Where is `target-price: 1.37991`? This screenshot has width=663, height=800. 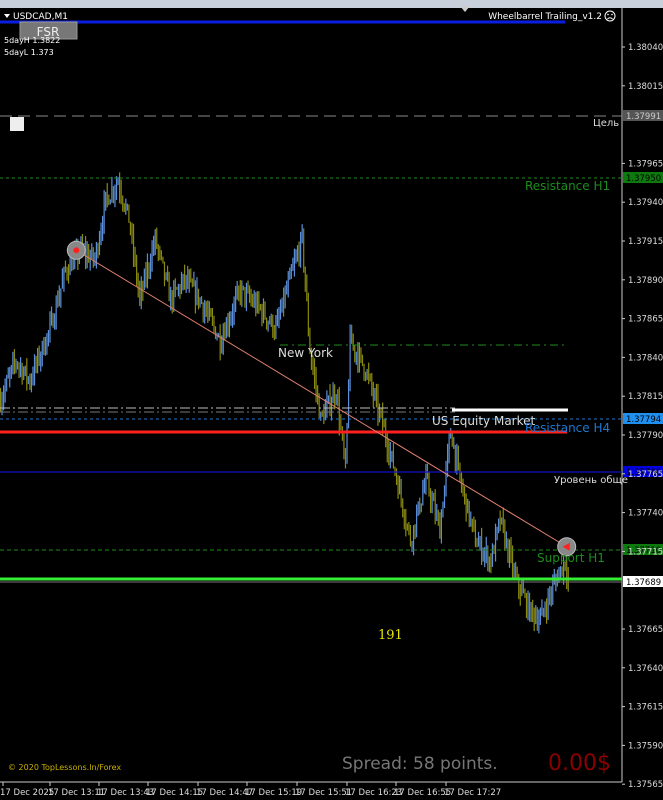 target-price: 1.37991 is located at coordinates (643, 117).